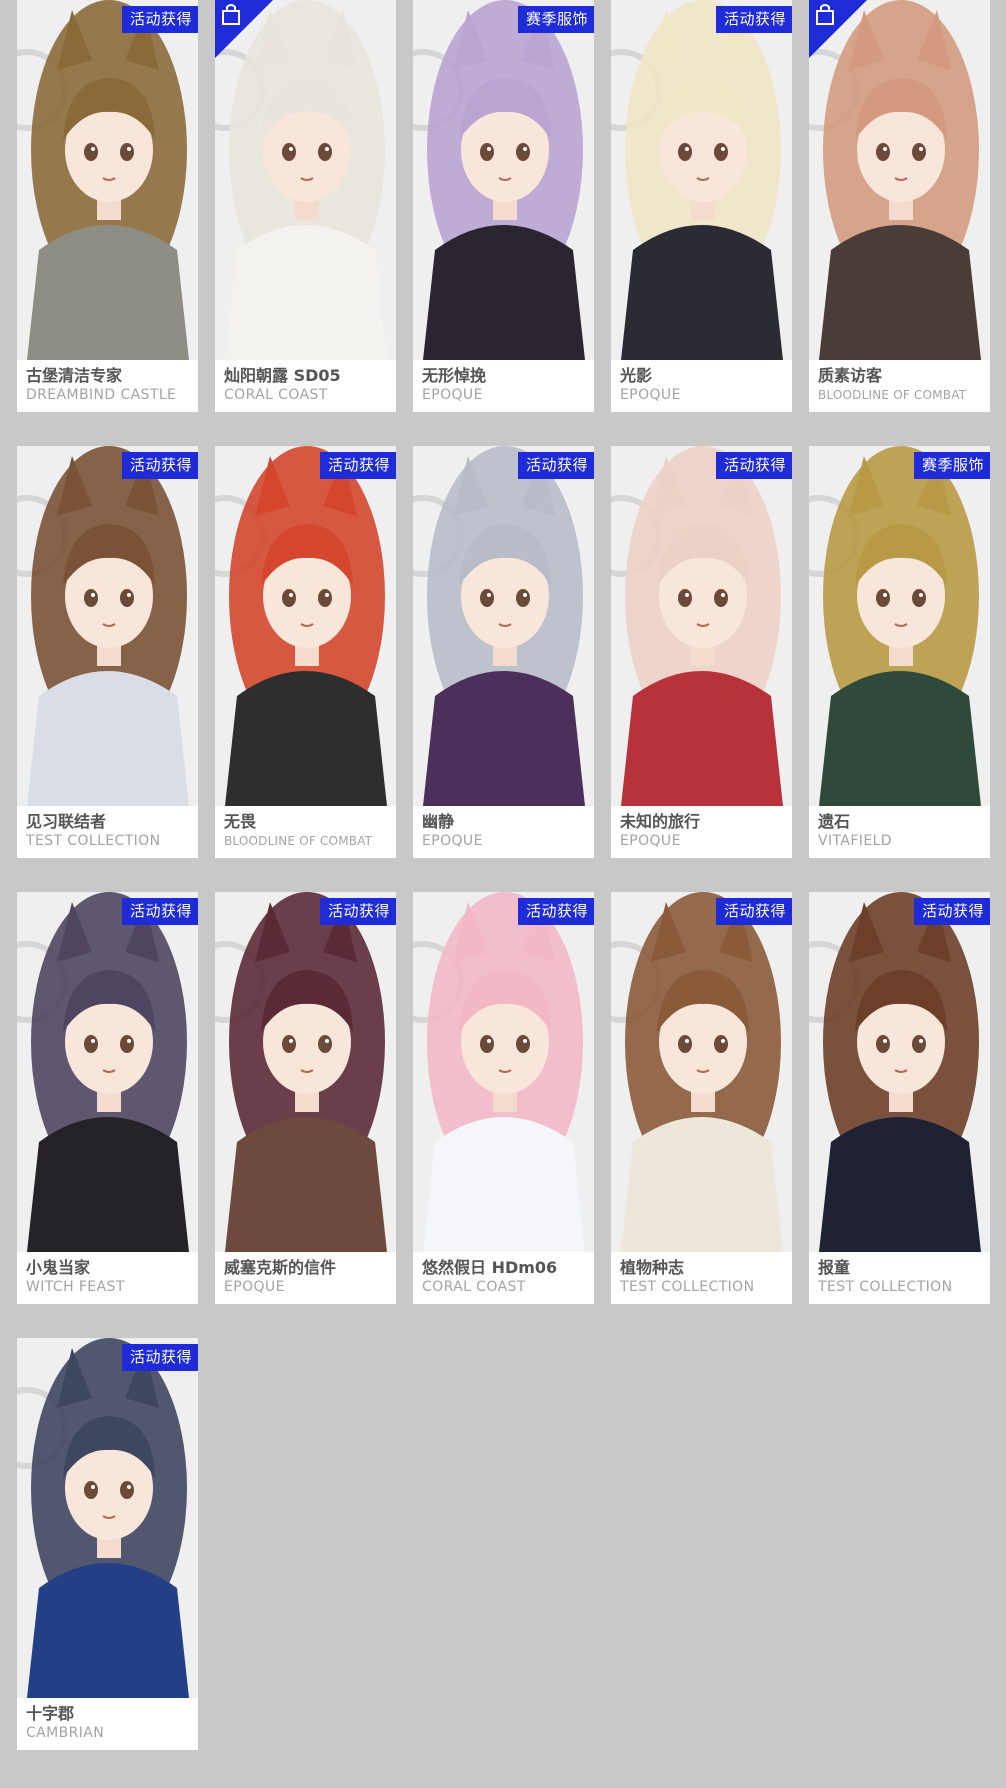  Describe the element at coordinates (107, 1278) in the screenshot. I see `skin-info: 小鬼当家 WITCH FEAST` at that location.